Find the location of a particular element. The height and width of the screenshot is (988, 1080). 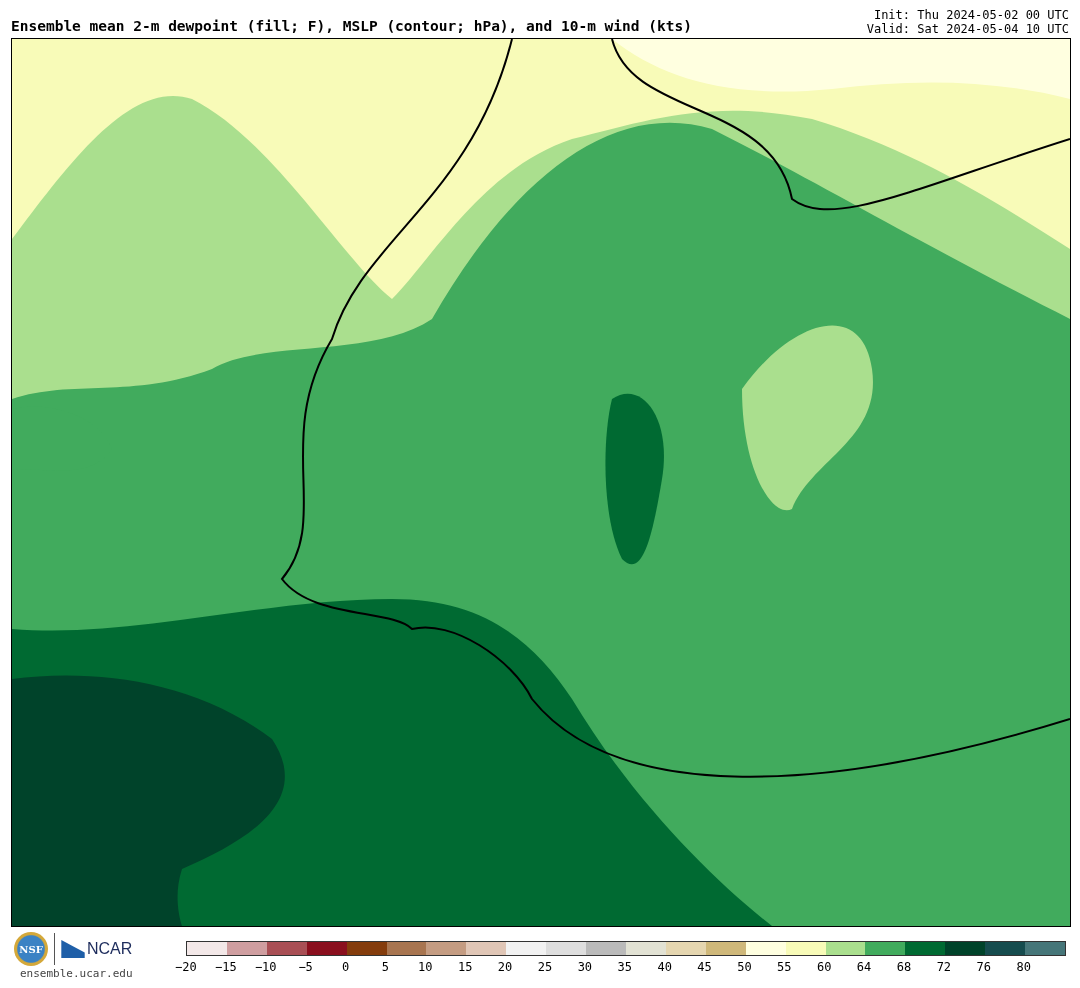

tick-label: 64 is located at coordinates (864, 967).